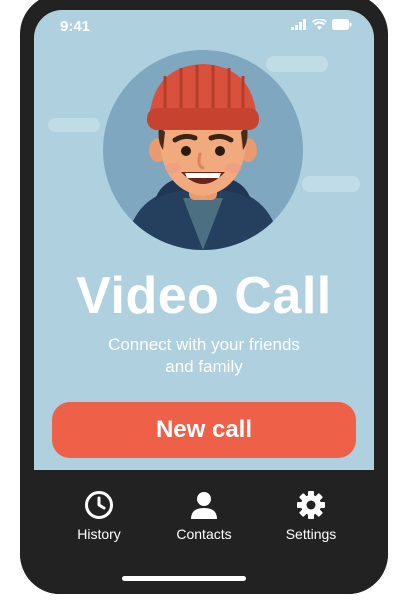 The image size is (408, 612). I want to click on page-subtitle: Connect with your friends and family, so click(204, 356).